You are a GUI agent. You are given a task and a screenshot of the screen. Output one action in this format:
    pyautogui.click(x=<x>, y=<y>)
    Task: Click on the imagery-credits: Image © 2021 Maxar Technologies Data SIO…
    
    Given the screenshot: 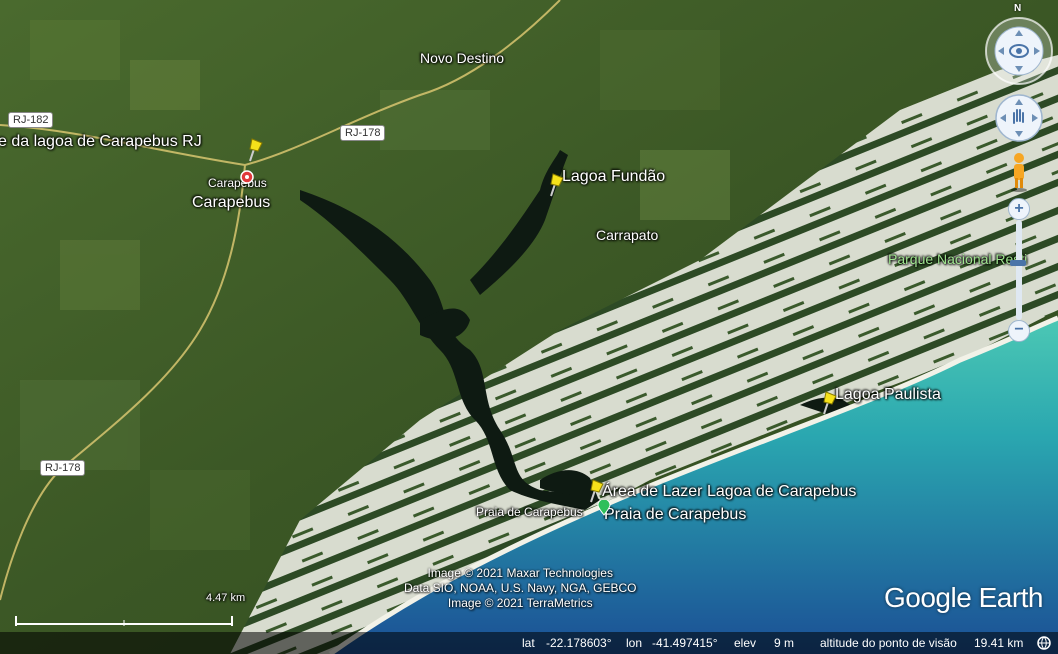 What is the action you would take?
    pyautogui.click(x=520, y=588)
    